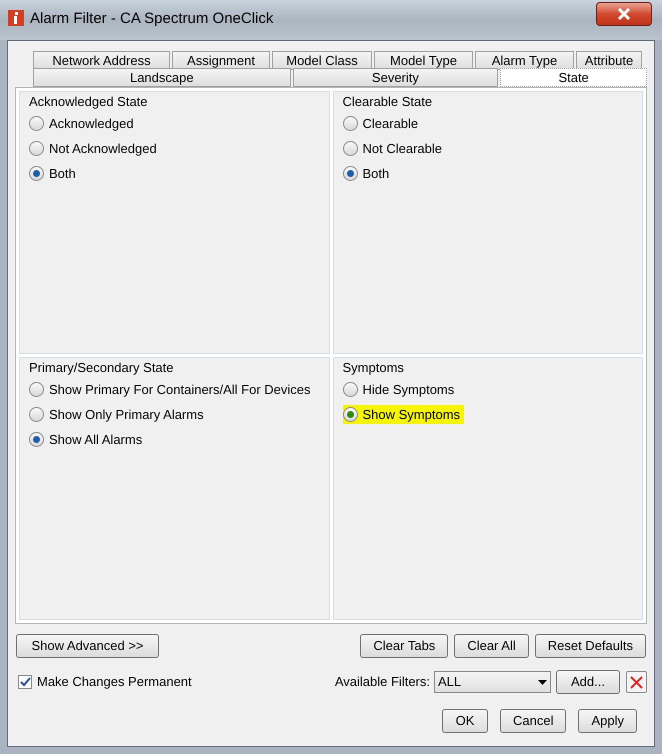 This screenshot has height=754, width=662. What do you see at coordinates (607, 721) in the screenshot?
I see `dialog-button: Apply` at bounding box center [607, 721].